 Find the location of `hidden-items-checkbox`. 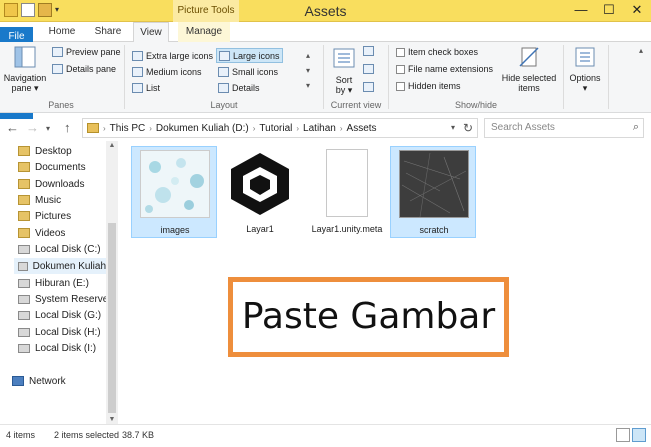

hidden-items-checkbox is located at coordinates (400, 86).